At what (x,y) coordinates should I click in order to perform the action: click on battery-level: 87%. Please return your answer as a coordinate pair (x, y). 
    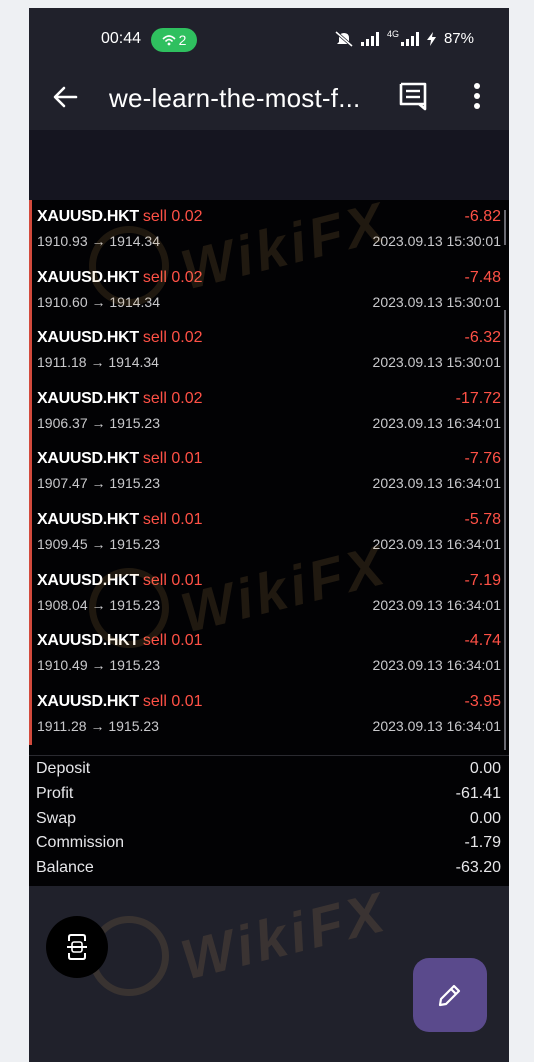
    Looking at the image, I should click on (458, 38).